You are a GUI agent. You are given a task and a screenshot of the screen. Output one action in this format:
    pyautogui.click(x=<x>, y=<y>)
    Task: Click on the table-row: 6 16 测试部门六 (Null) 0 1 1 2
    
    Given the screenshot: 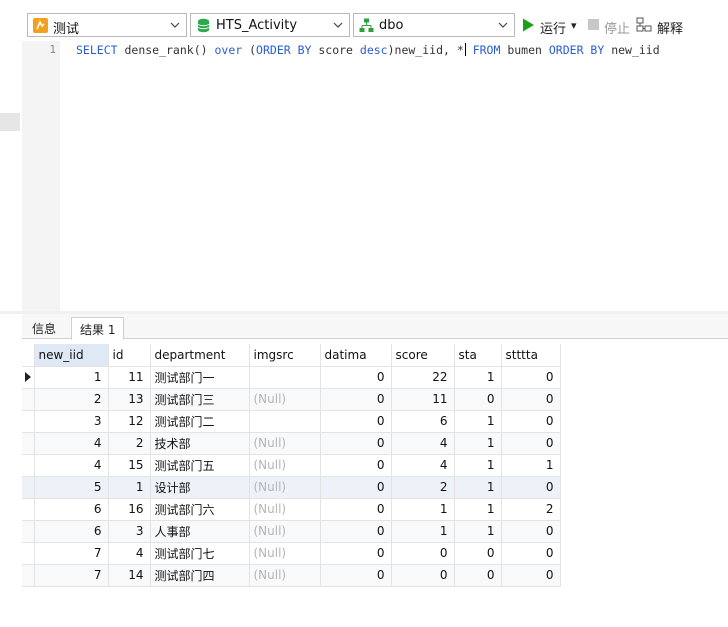 What is the action you would take?
    pyautogui.click(x=291, y=509)
    